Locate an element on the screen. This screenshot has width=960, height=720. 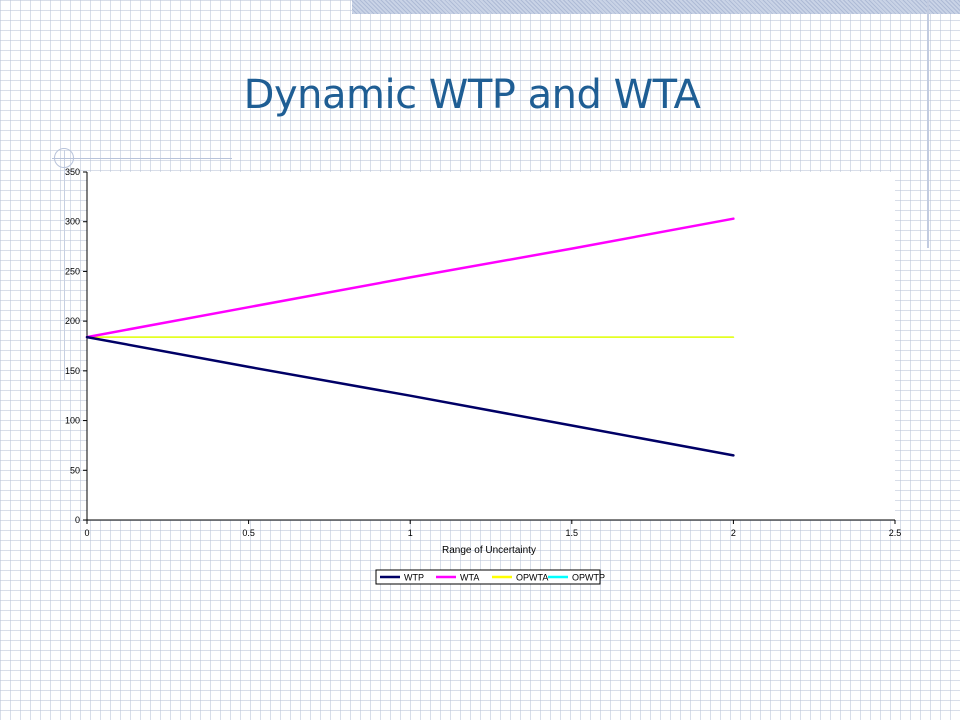
series-line-wtp is located at coordinates (410, 396).